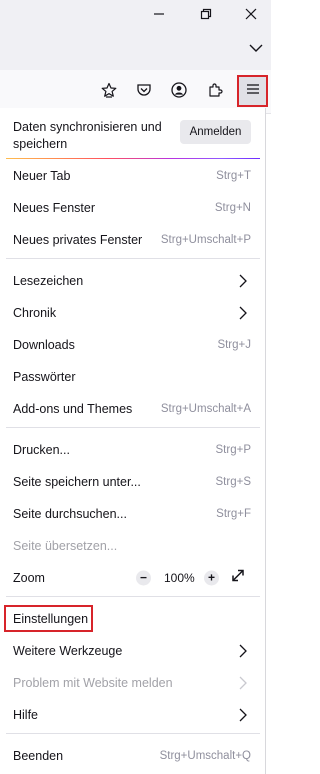 The image size is (320, 774). Describe the element at coordinates (54, 208) in the screenshot. I see `menu-item-label: Neues Fenster` at that location.